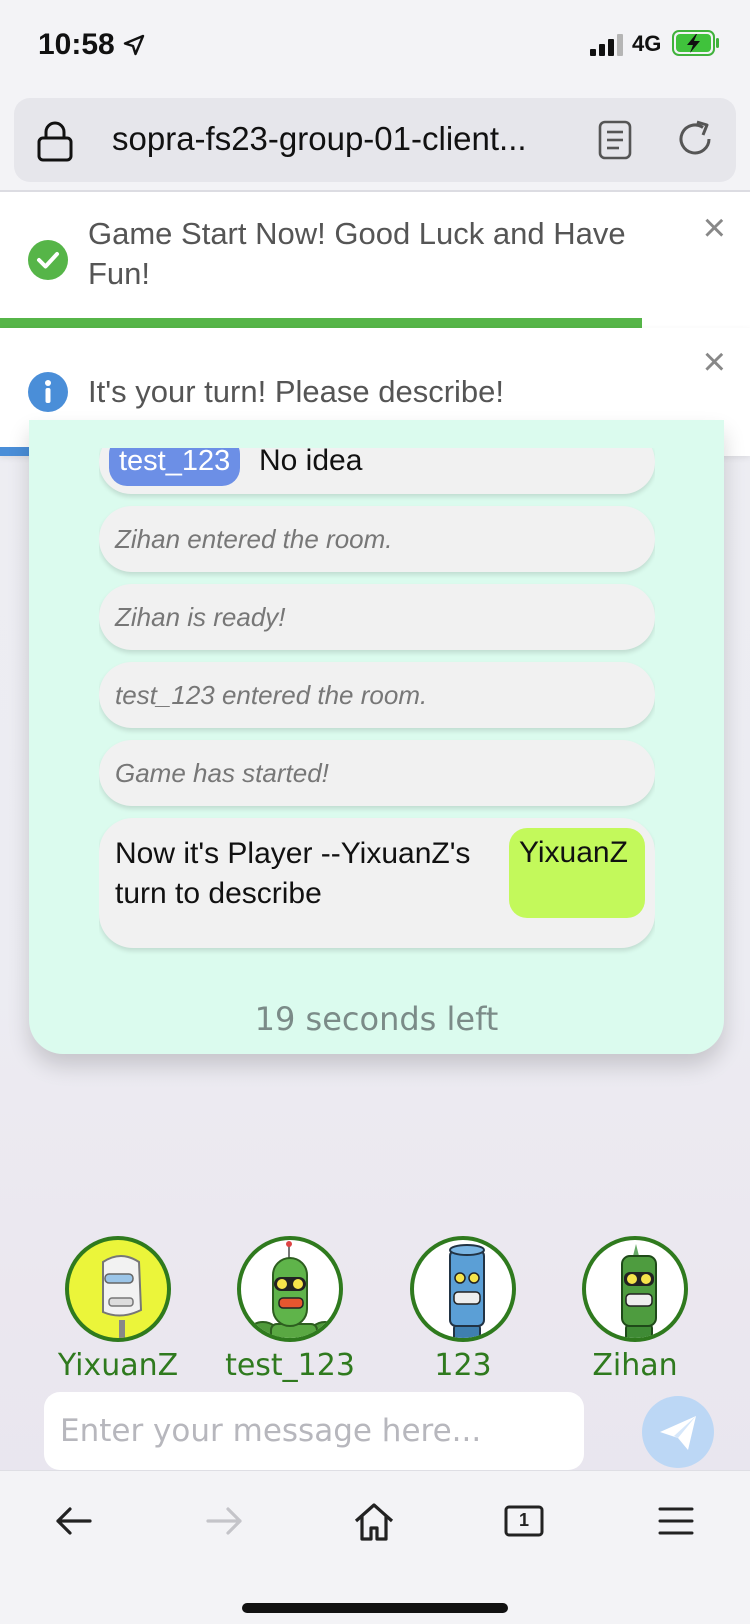  I want to click on system-message-text: Zihan entered the room., so click(254, 539).